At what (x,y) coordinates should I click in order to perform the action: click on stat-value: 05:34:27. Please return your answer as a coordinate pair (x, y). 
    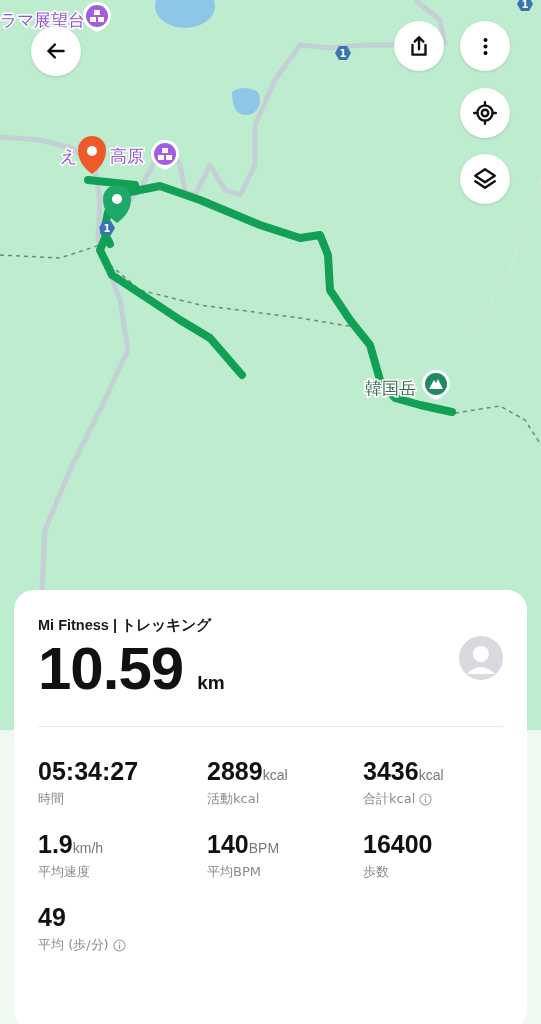
    Looking at the image, I should click on (88, 771).